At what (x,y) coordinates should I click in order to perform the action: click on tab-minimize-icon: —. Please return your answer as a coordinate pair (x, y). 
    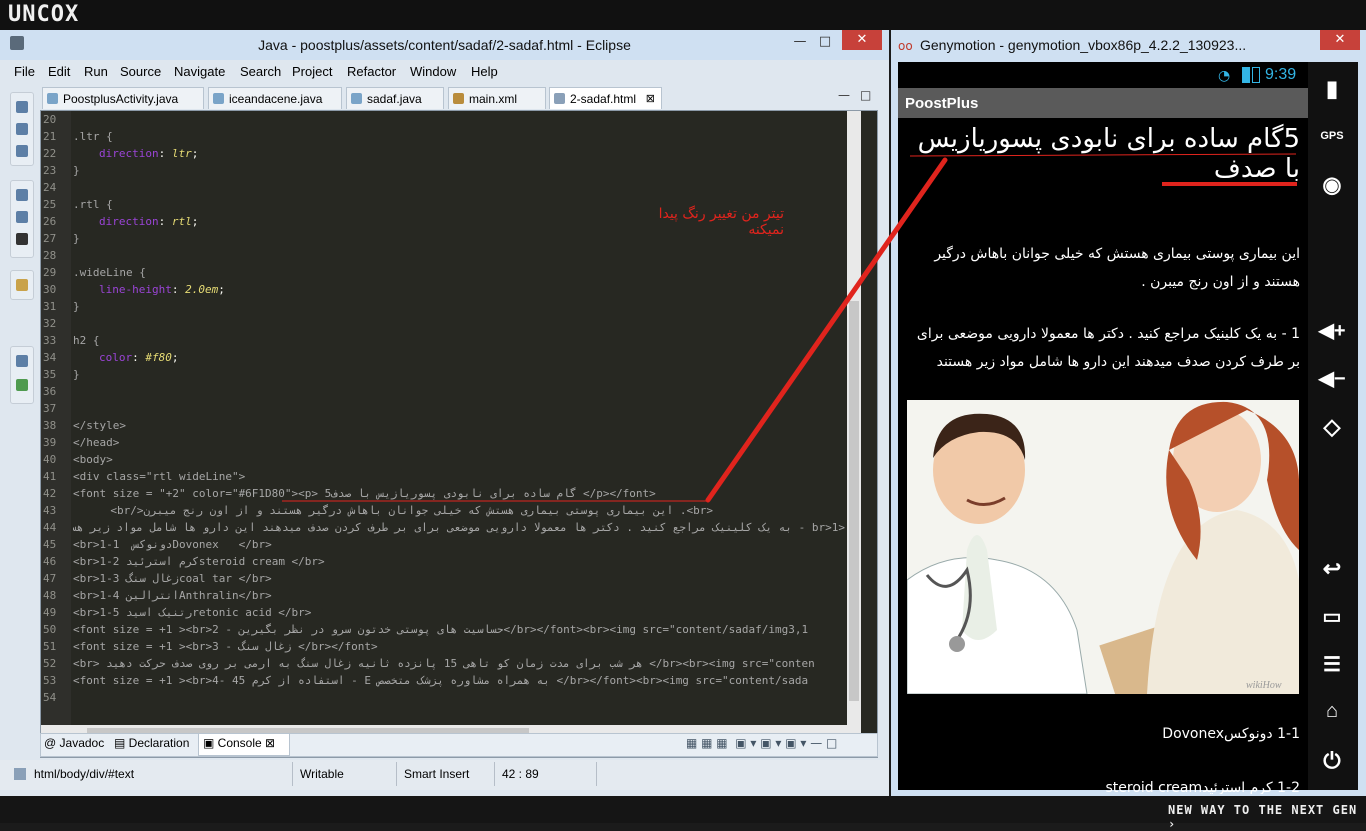
    Looking at the image, I should click on (844, 95).